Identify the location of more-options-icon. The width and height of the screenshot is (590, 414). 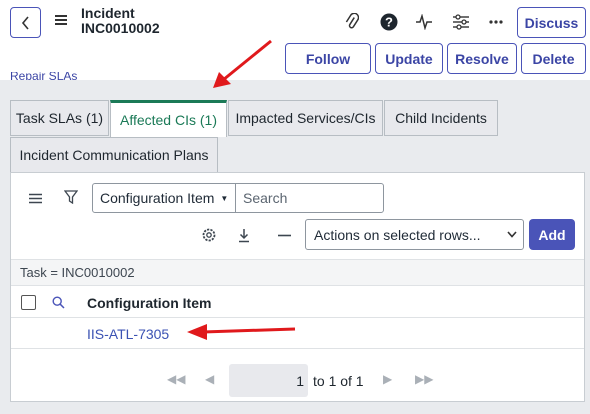
(496, 22).